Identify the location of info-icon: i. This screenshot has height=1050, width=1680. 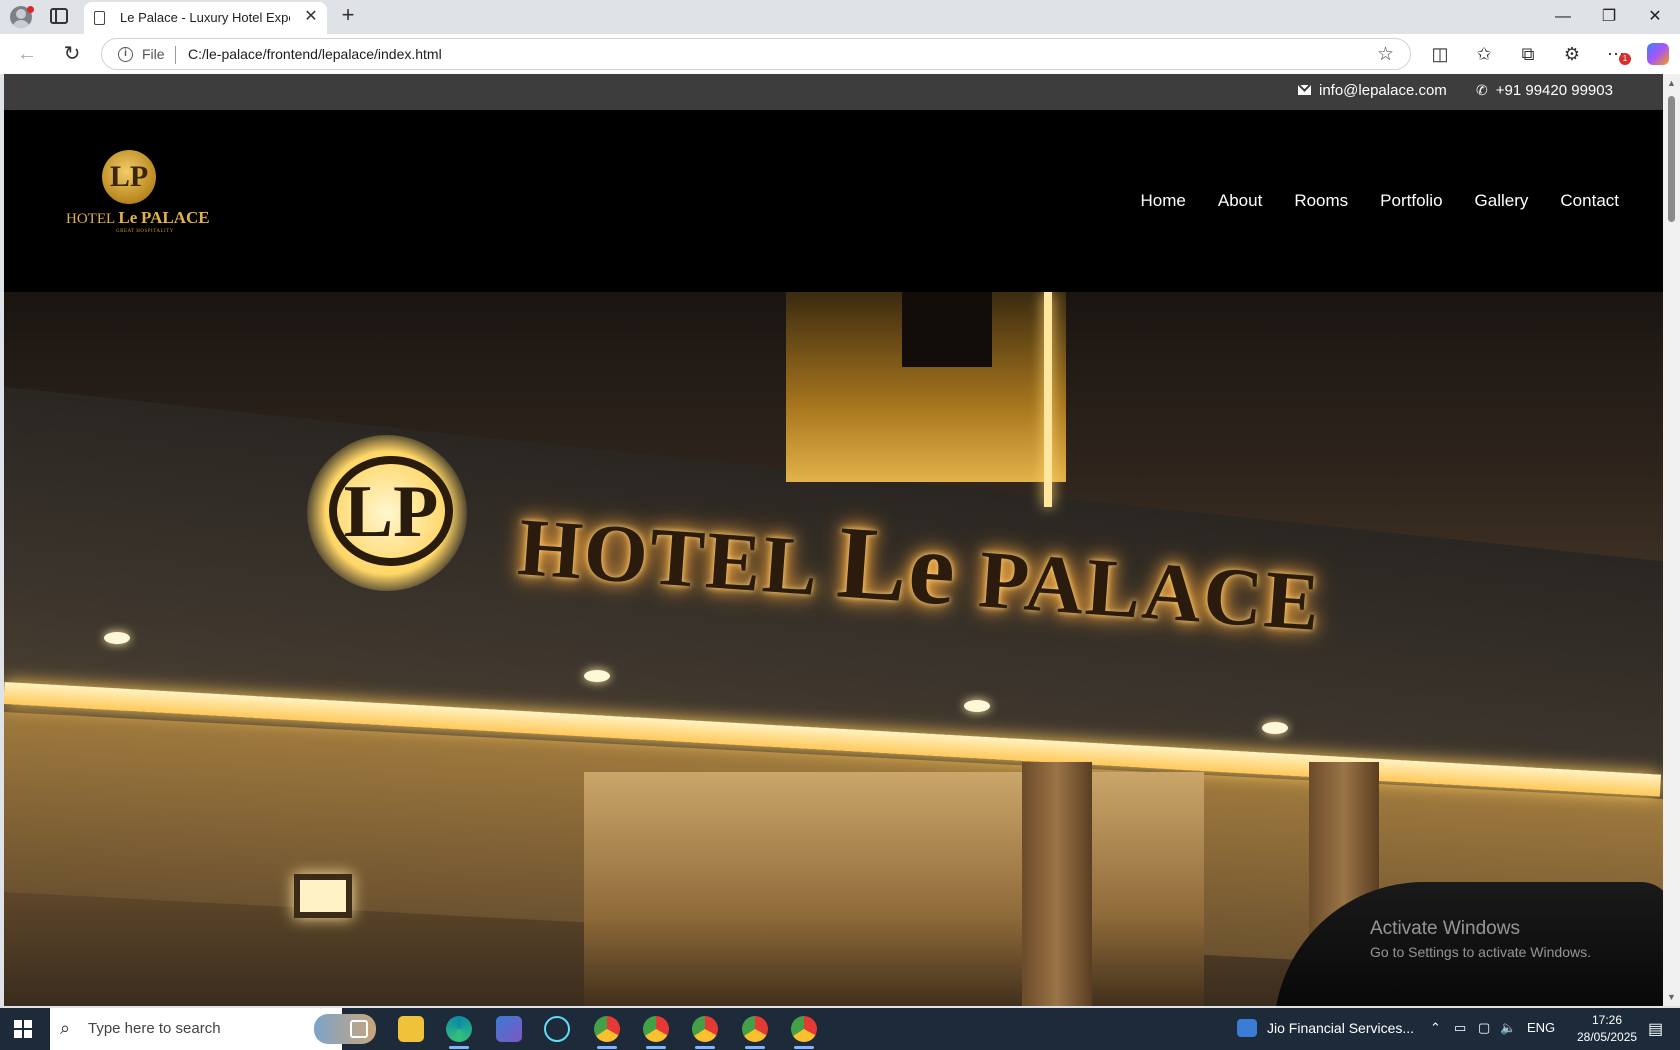
(125, 54).